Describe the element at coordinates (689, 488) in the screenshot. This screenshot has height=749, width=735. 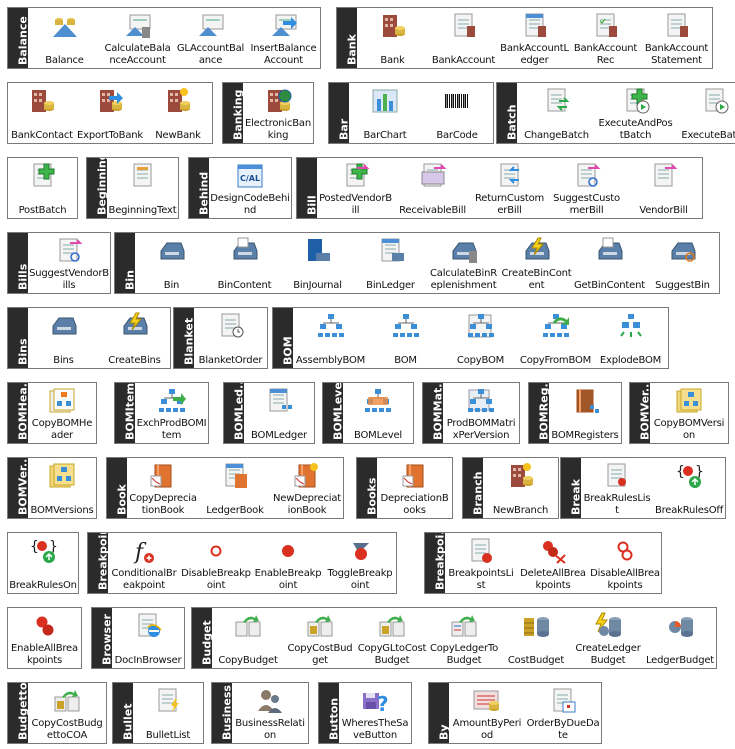
I see `icon-button-breakrulesoff: {} BreakRulesOff` at that location.